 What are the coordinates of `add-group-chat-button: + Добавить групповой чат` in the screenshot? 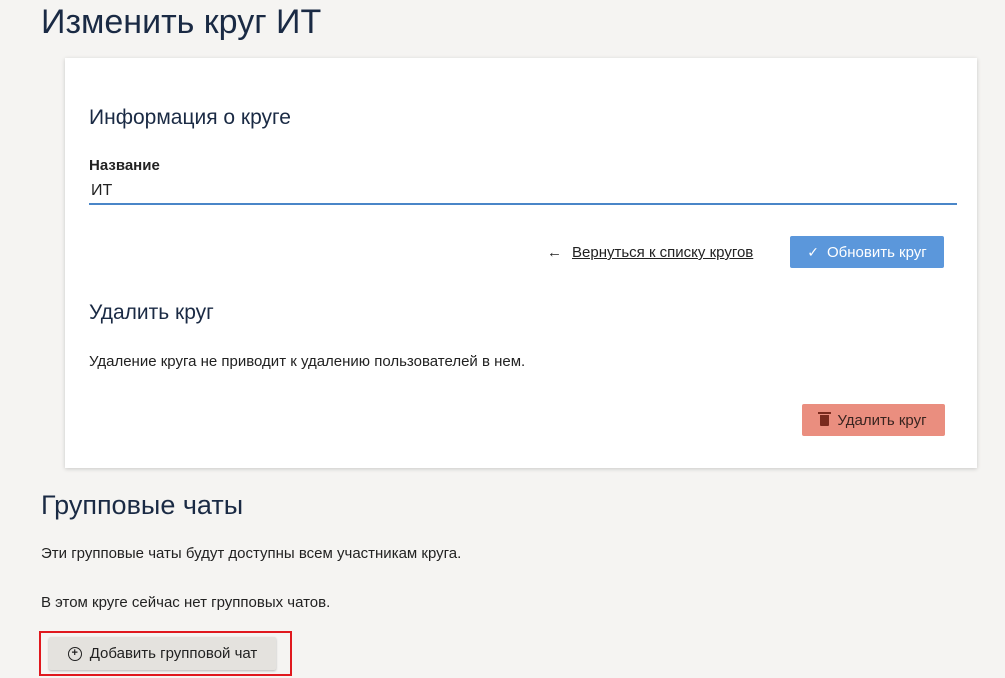 It's located at (162, 653).